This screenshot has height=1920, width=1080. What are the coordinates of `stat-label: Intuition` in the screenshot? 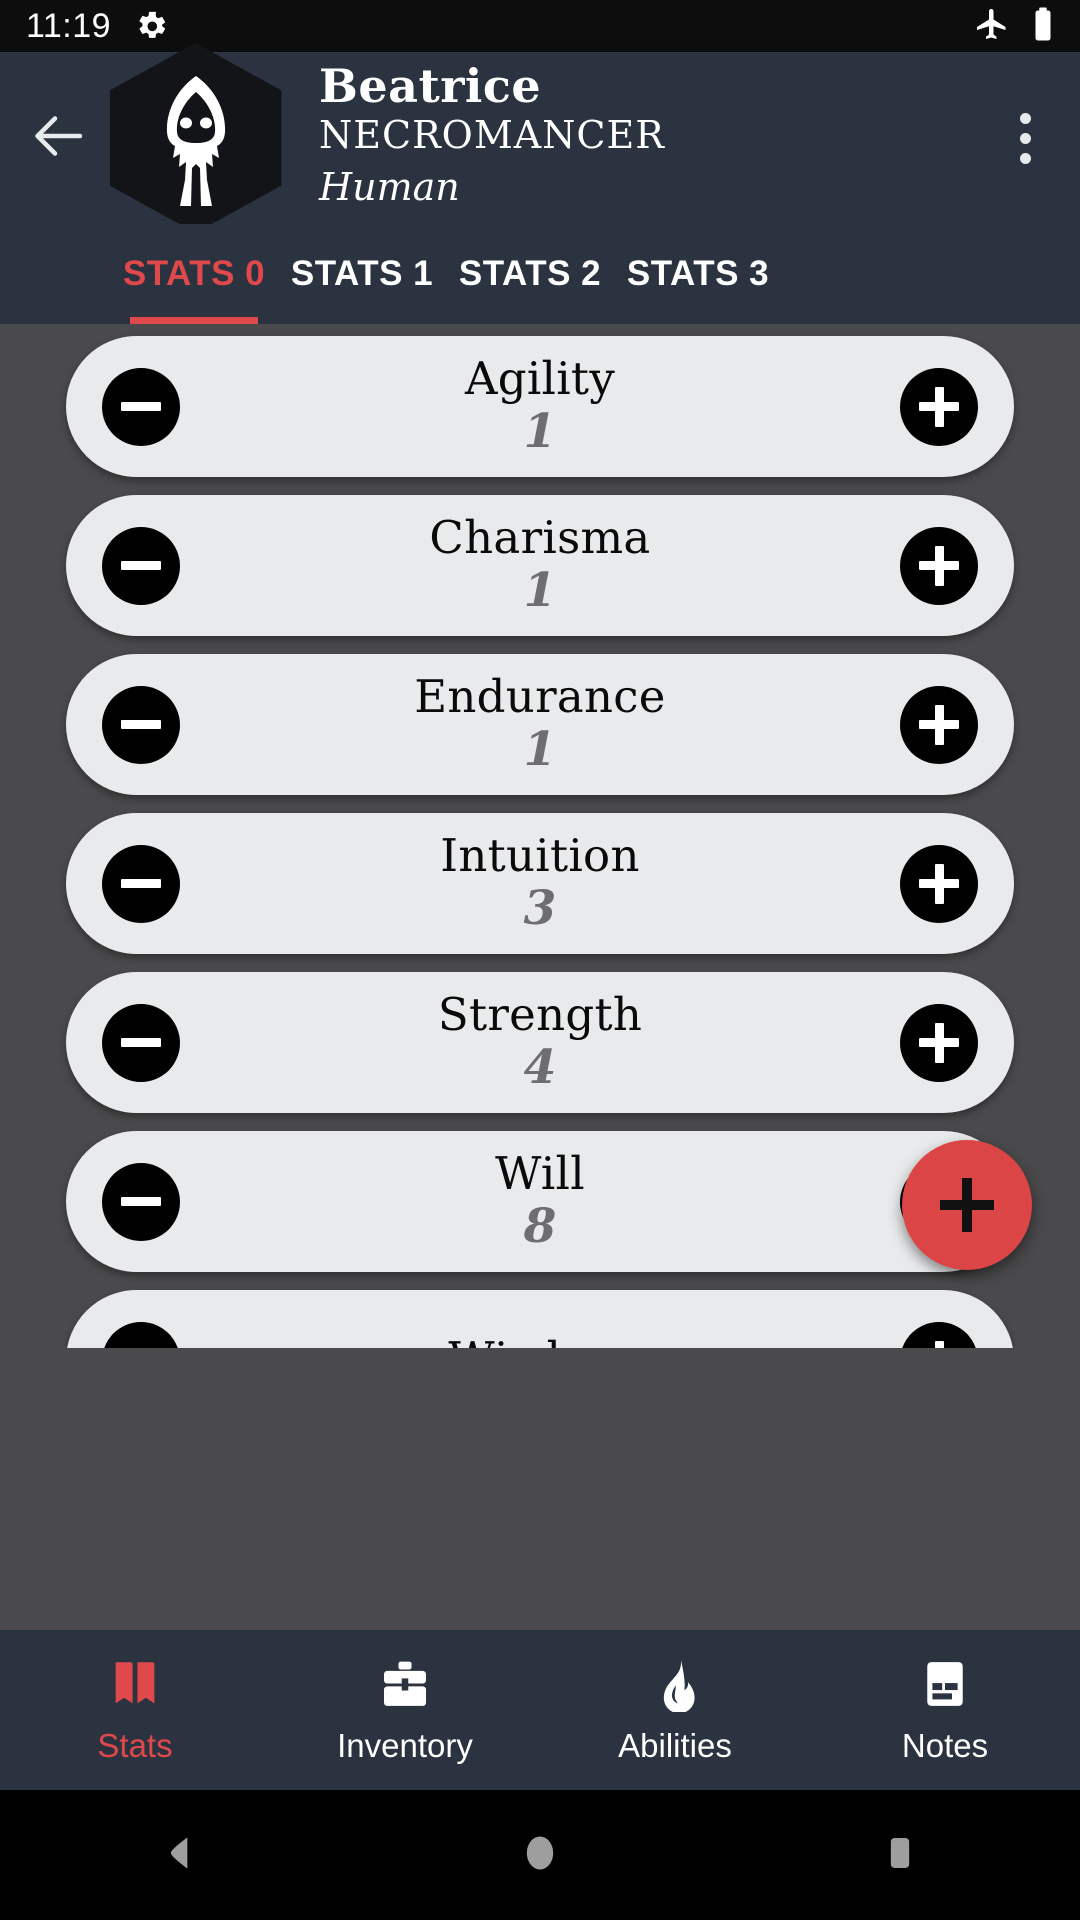 It's located at (540, 856).